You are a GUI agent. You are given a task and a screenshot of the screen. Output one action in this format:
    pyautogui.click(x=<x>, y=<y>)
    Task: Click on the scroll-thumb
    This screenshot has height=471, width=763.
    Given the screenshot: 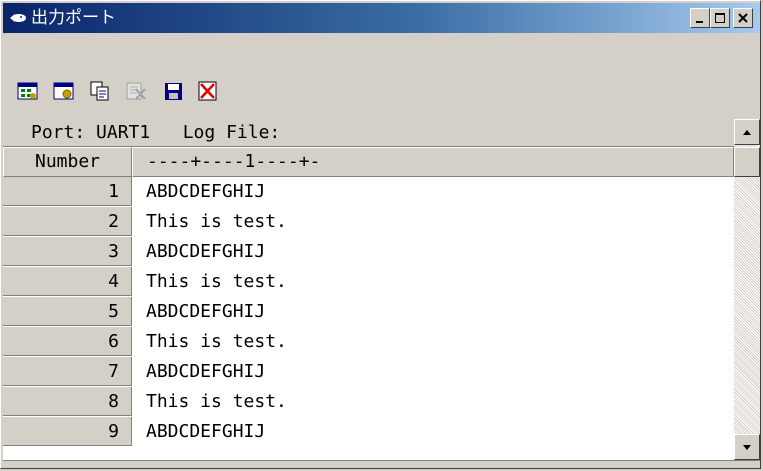 What is the action you would take?
    pyautogui.click(x=747, y=162)
    